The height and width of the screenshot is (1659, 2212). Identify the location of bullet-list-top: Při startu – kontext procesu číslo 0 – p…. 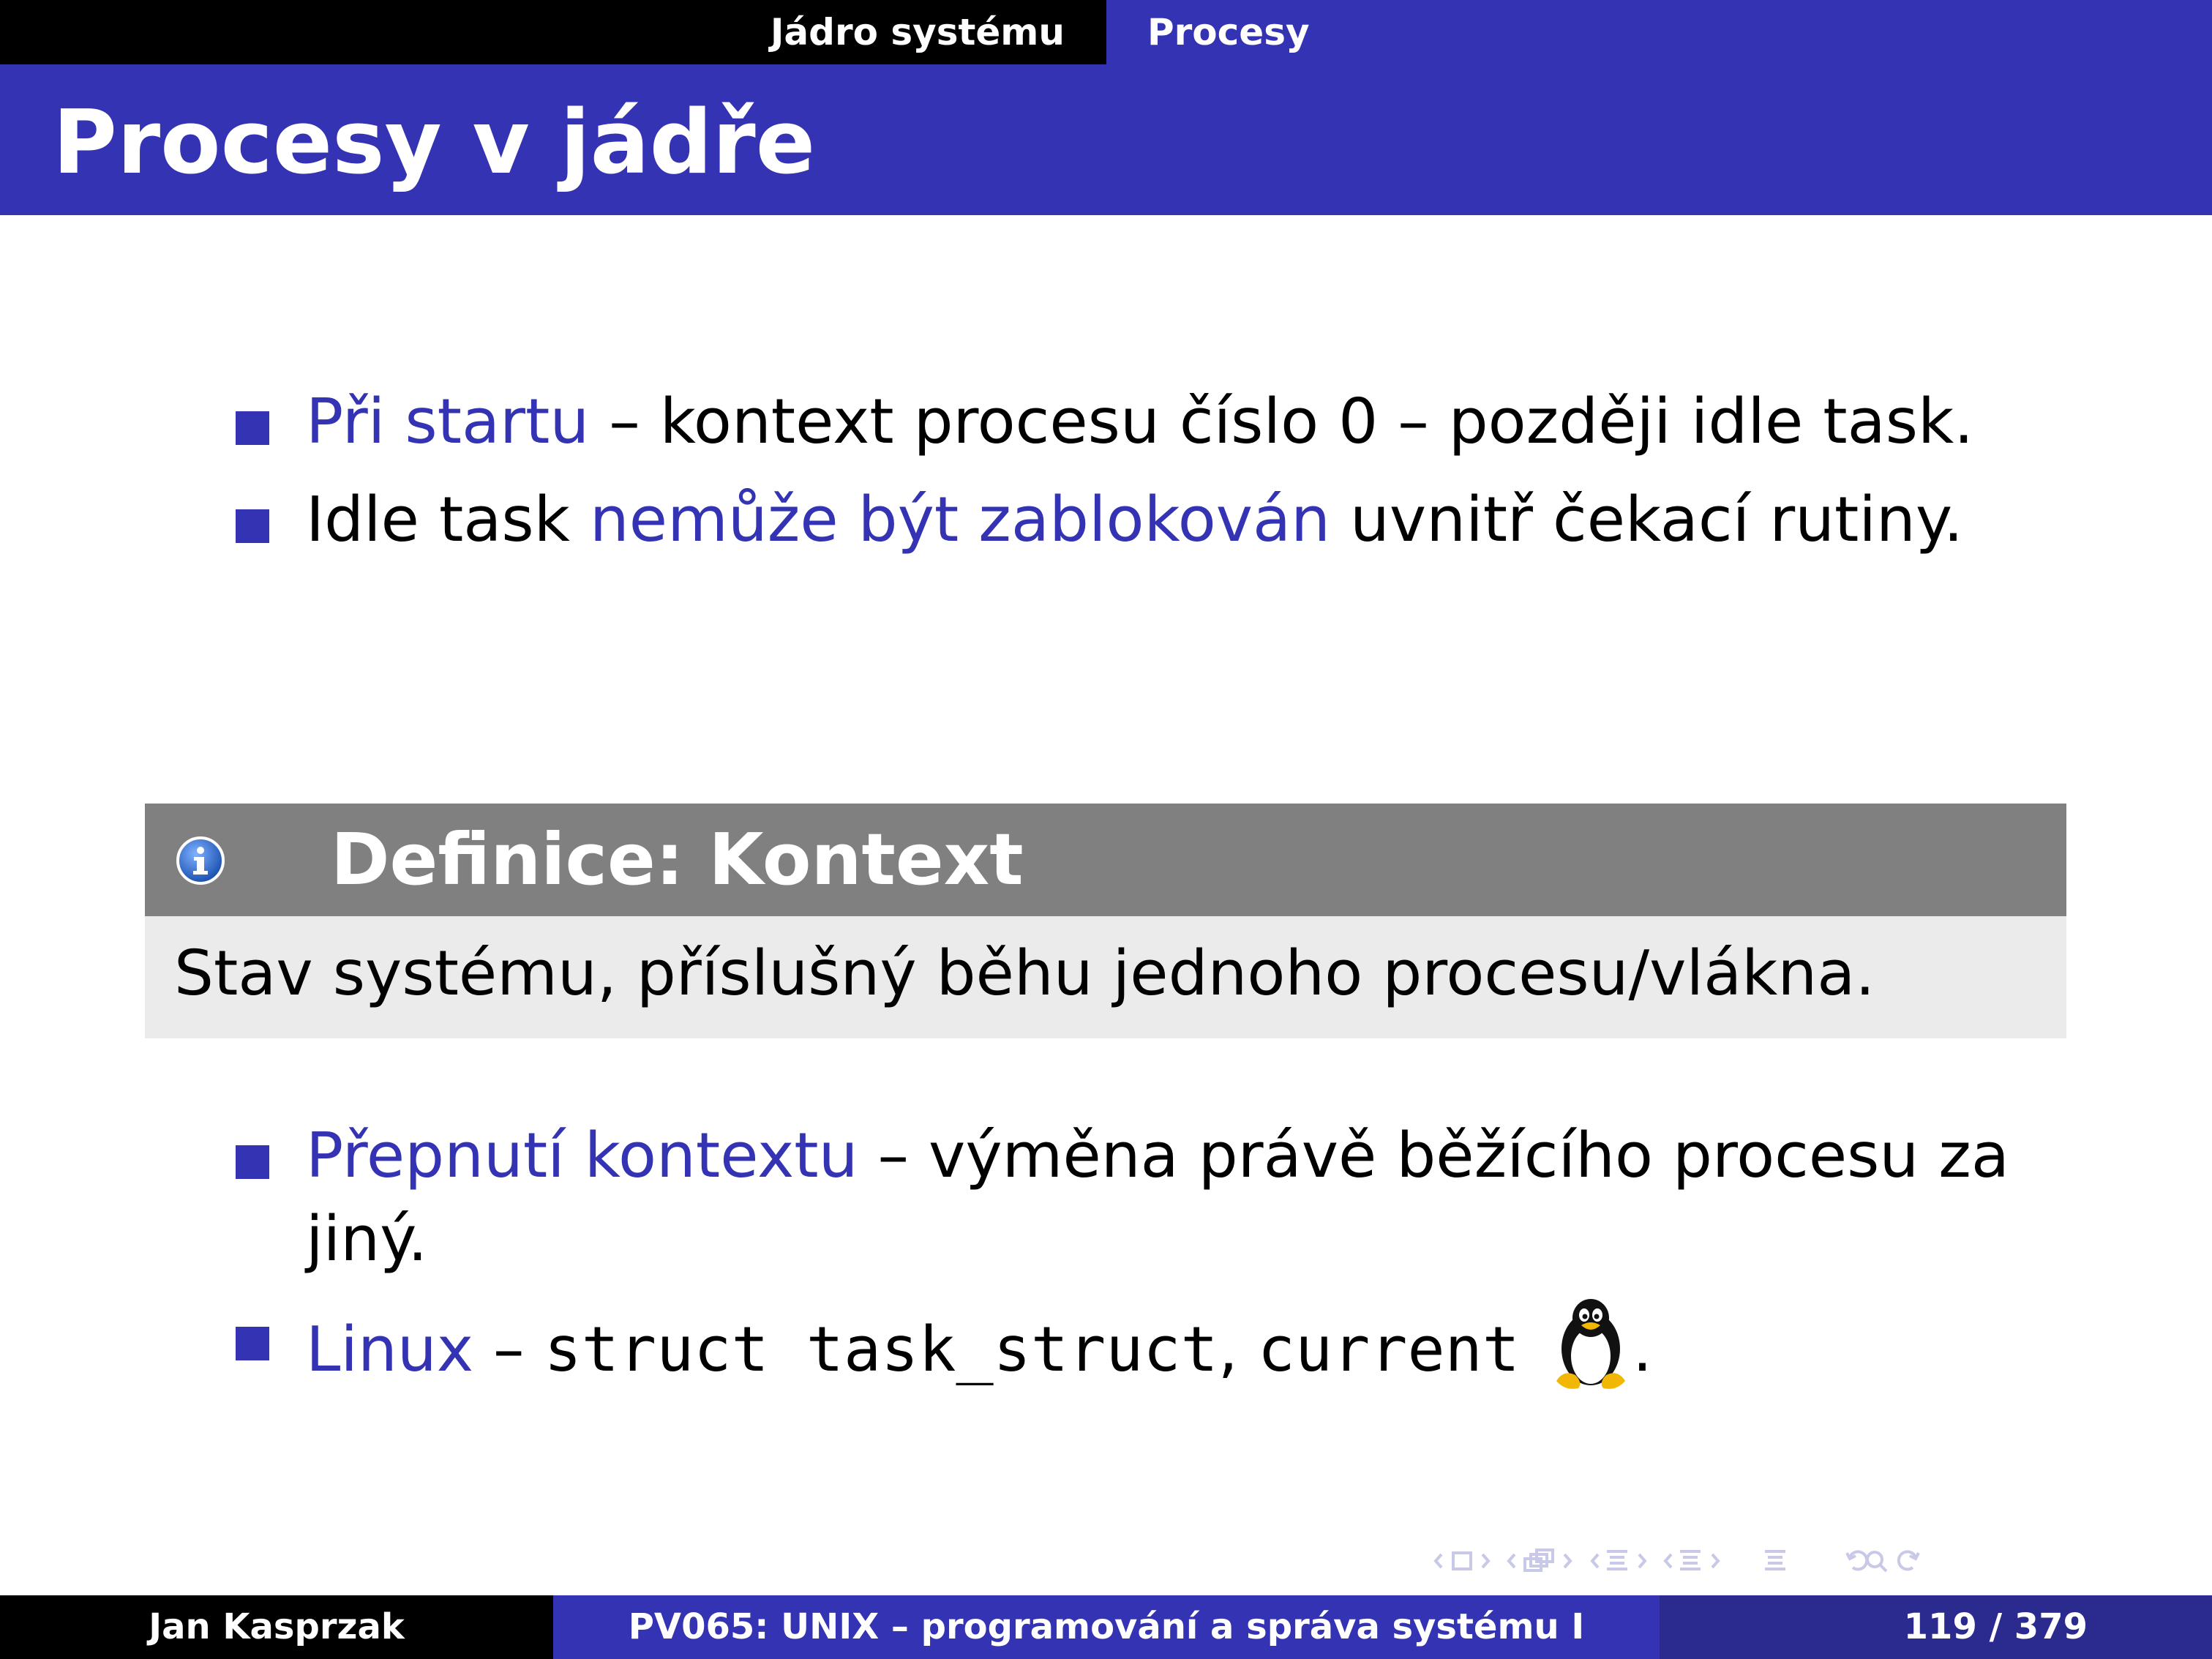
(1172, 479).